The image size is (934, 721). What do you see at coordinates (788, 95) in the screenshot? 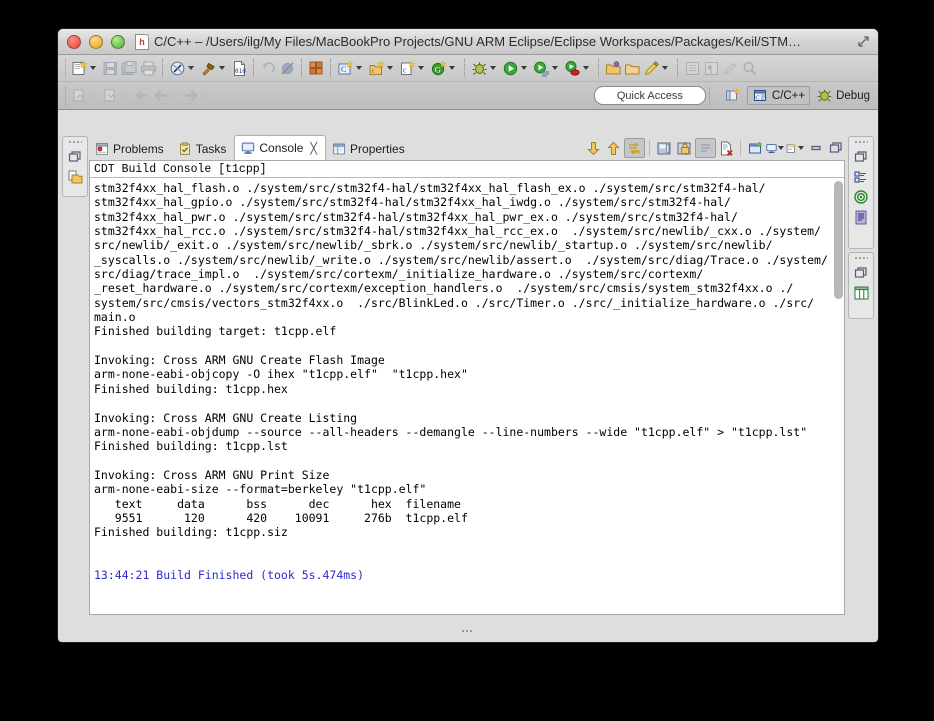
I see `perspective-cpp-label: C/C++` at bounding box center [788, 95].